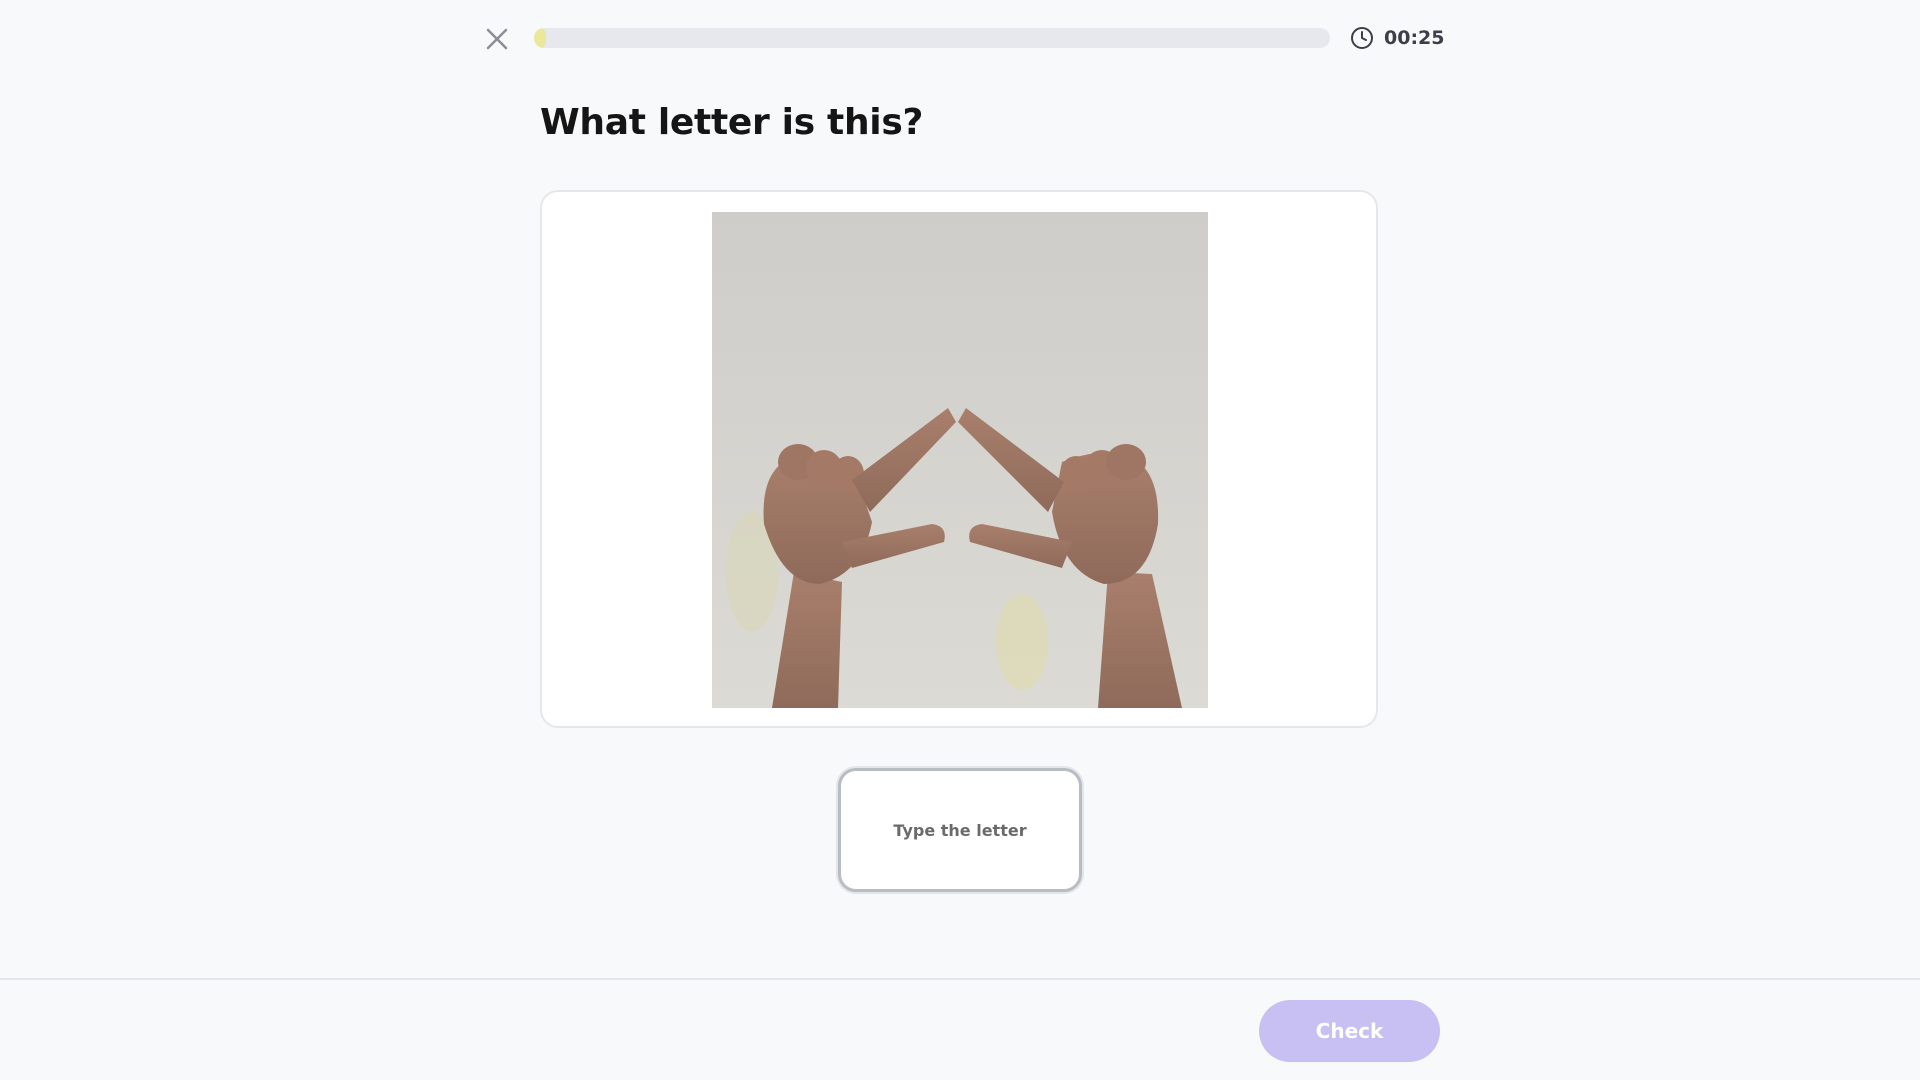 This screenshot has width=1920, height=1080. I want to click on timer: 00:25, so click(1397, 38).